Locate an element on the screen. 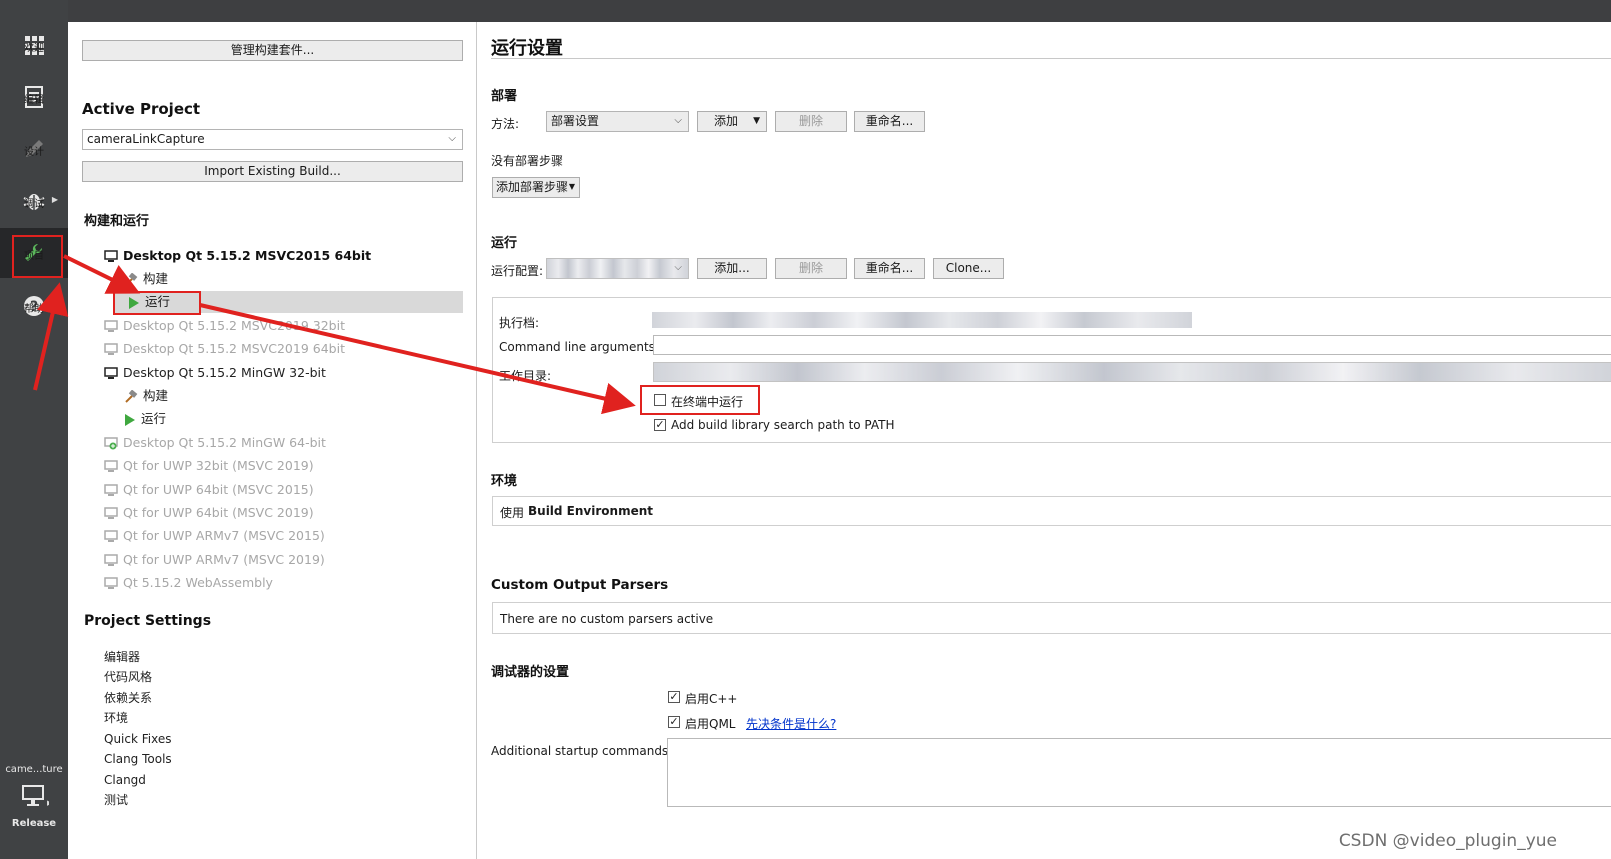 Image resolution: width=1611 pixels, height=859 pixels. arrow-to-terminal is located at coordinates (417, 359).